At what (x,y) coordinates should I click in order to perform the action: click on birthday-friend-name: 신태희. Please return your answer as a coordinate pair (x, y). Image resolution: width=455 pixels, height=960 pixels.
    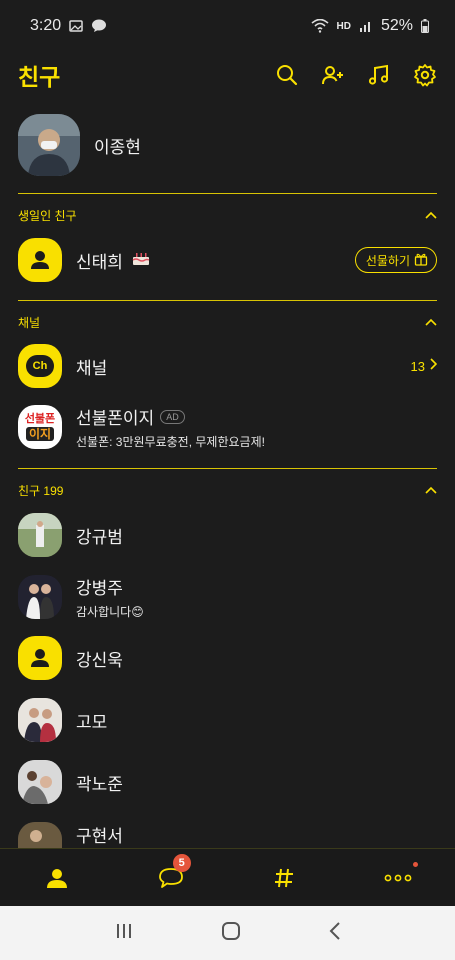
    Looking at the image, I should click on (99, 262).